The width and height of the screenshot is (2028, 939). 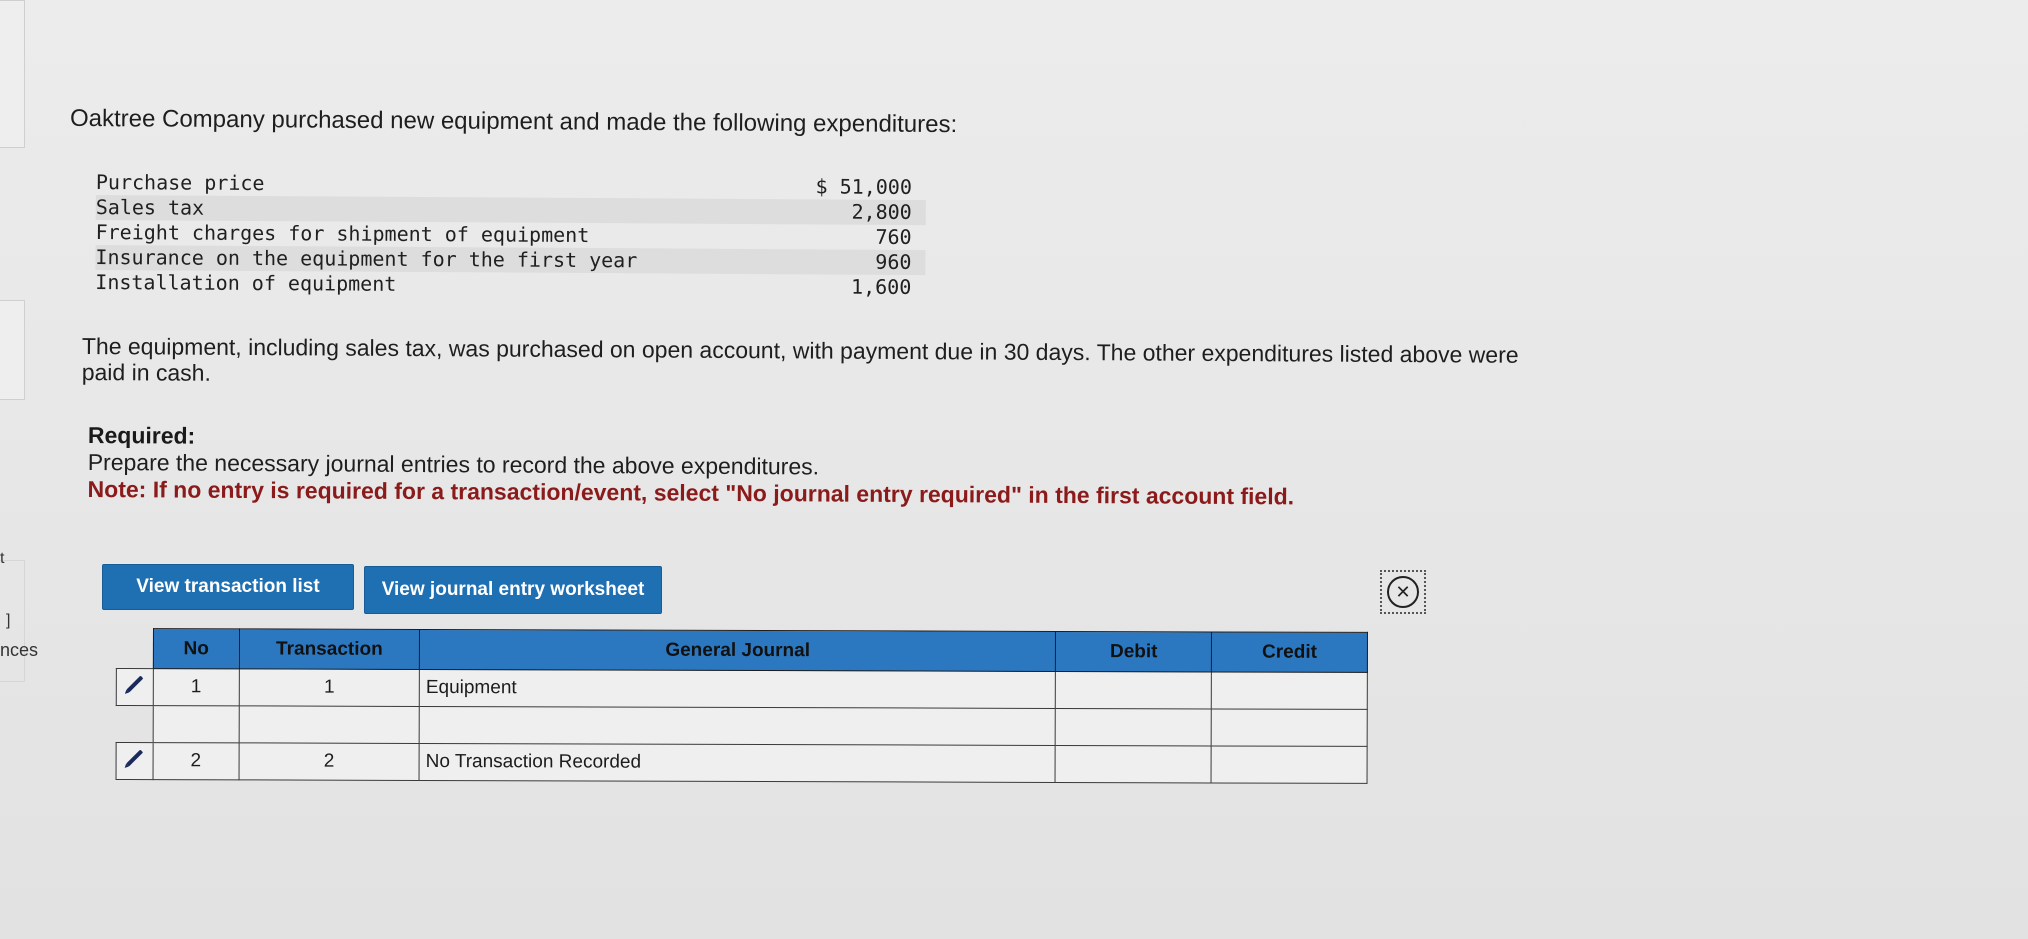 I want to click on row-transaction: 2, so click(x=329, y=761).